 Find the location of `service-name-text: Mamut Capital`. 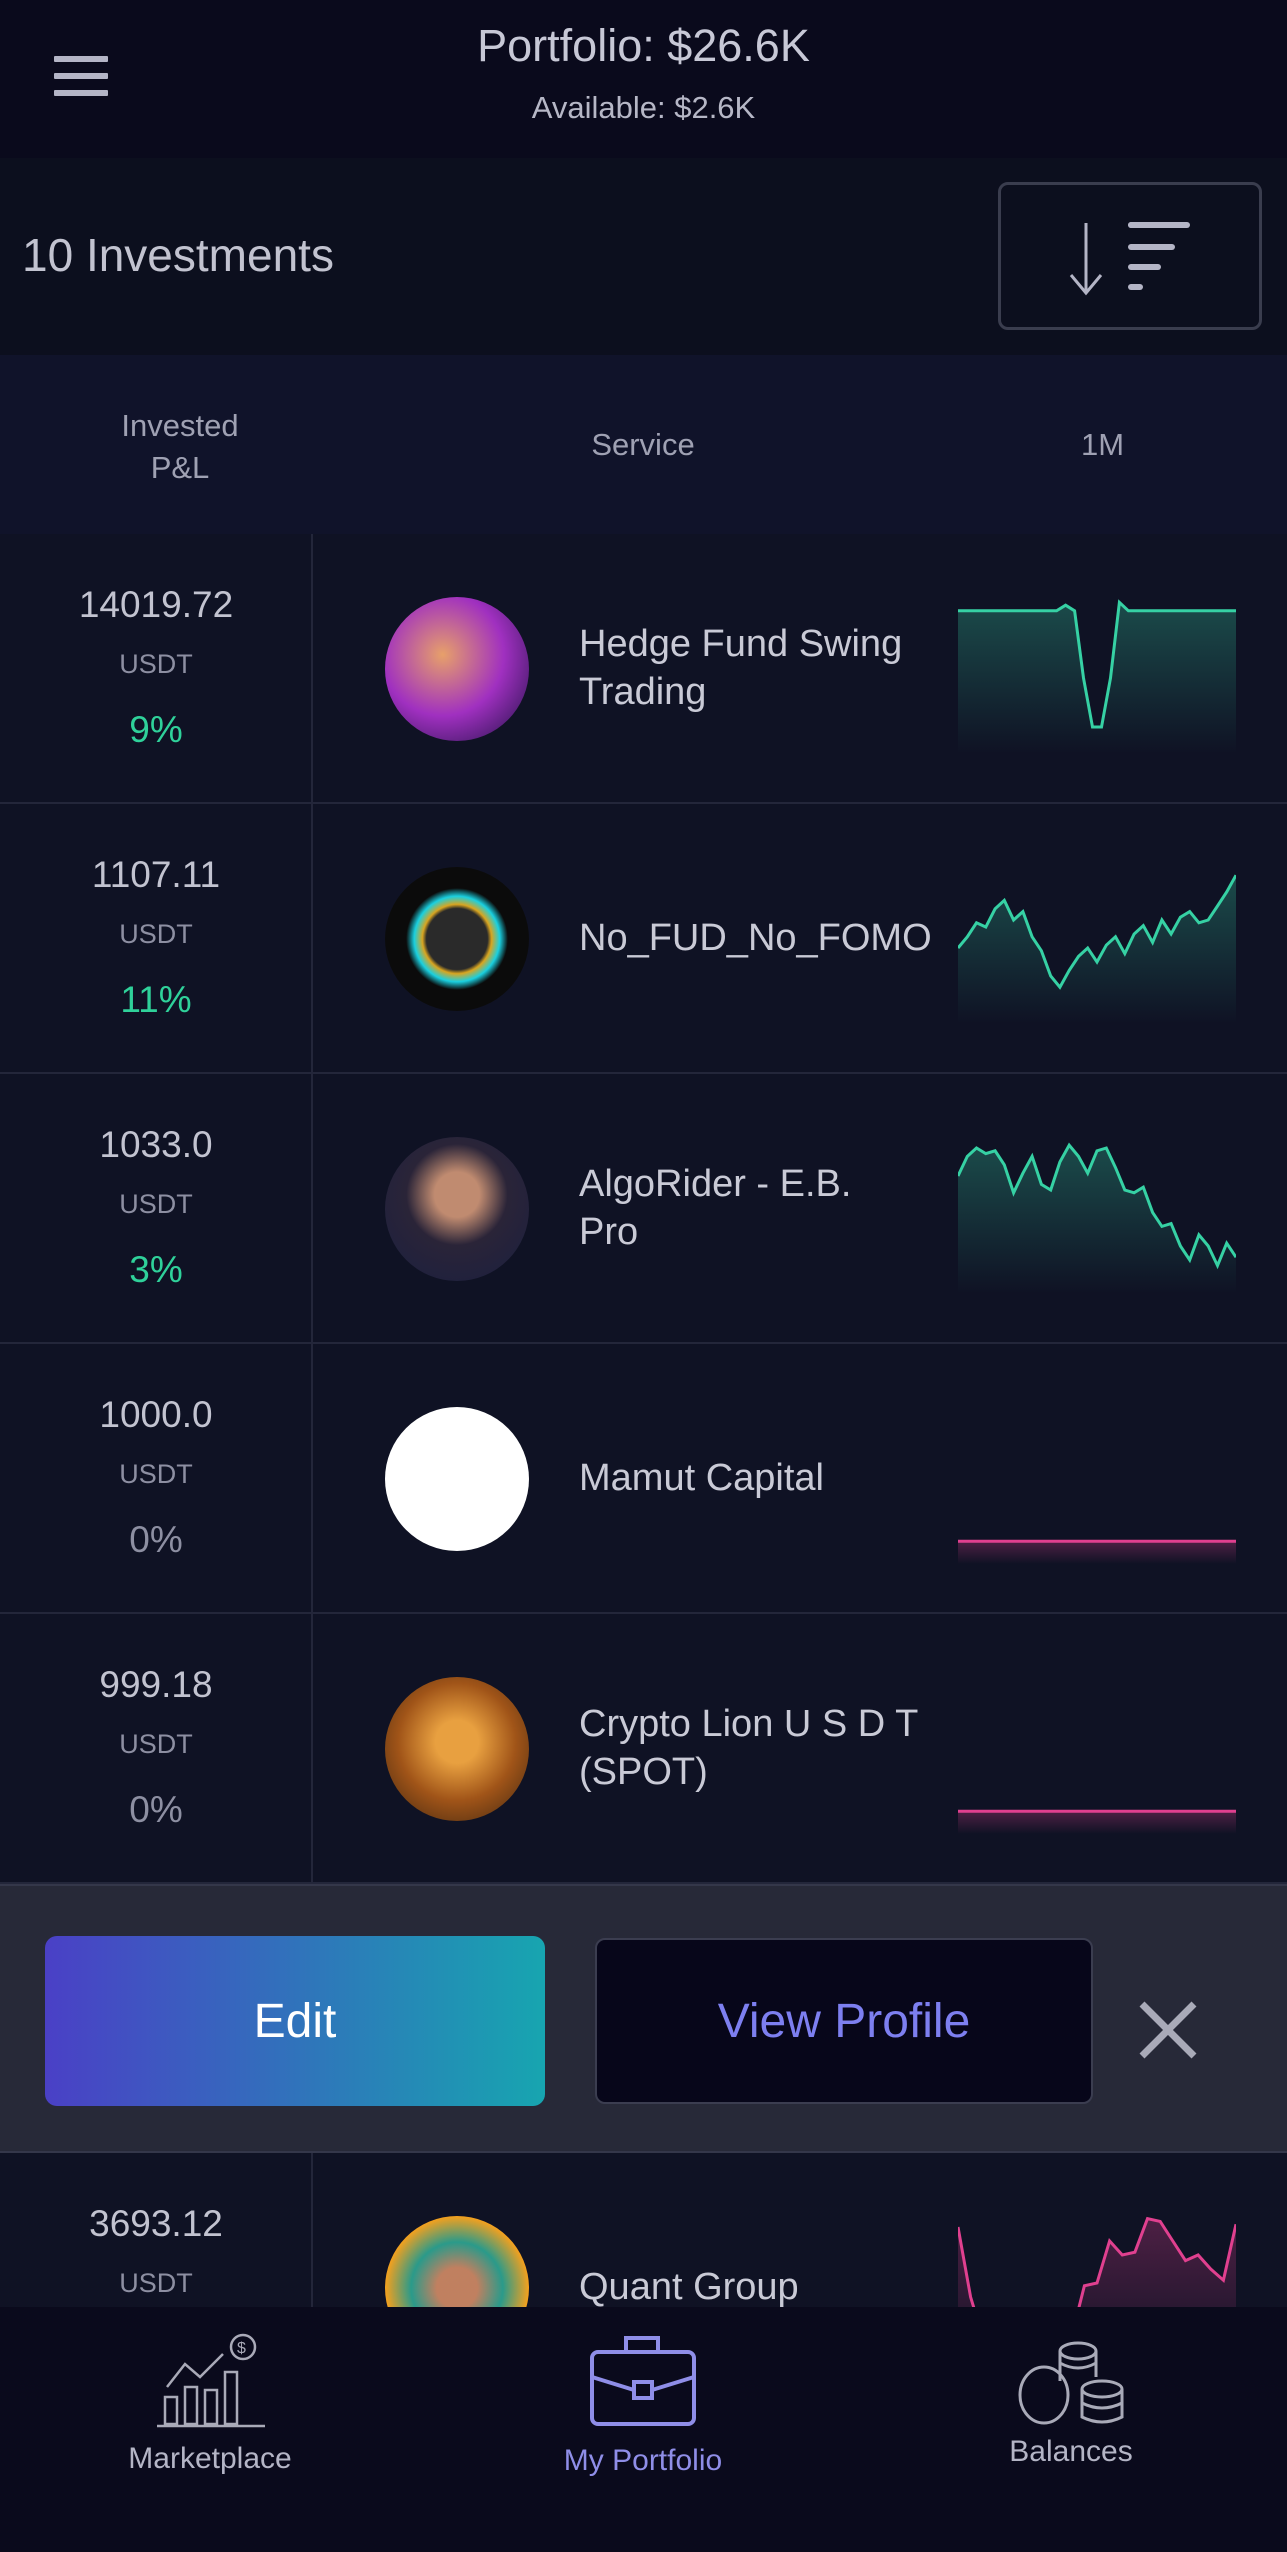

service-name-text: Mamut Capital is located at coordinates (701, 1478).